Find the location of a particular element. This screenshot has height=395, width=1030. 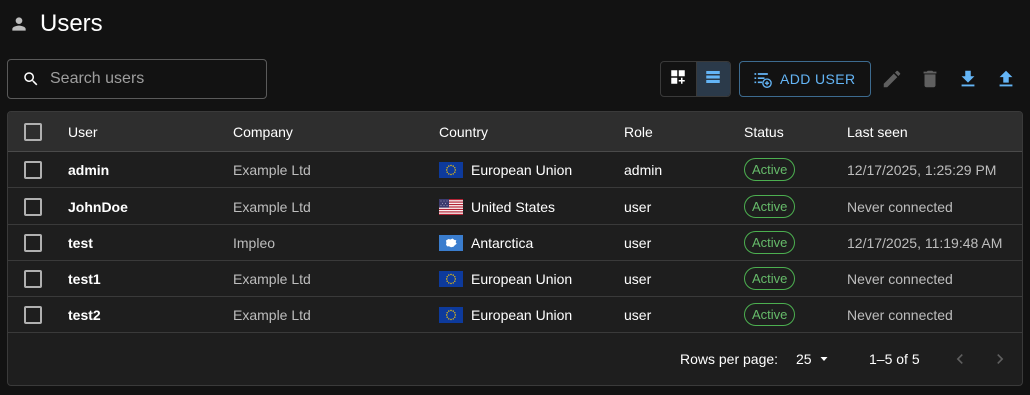

column-header-user: User is located at coordinates (83, 131).